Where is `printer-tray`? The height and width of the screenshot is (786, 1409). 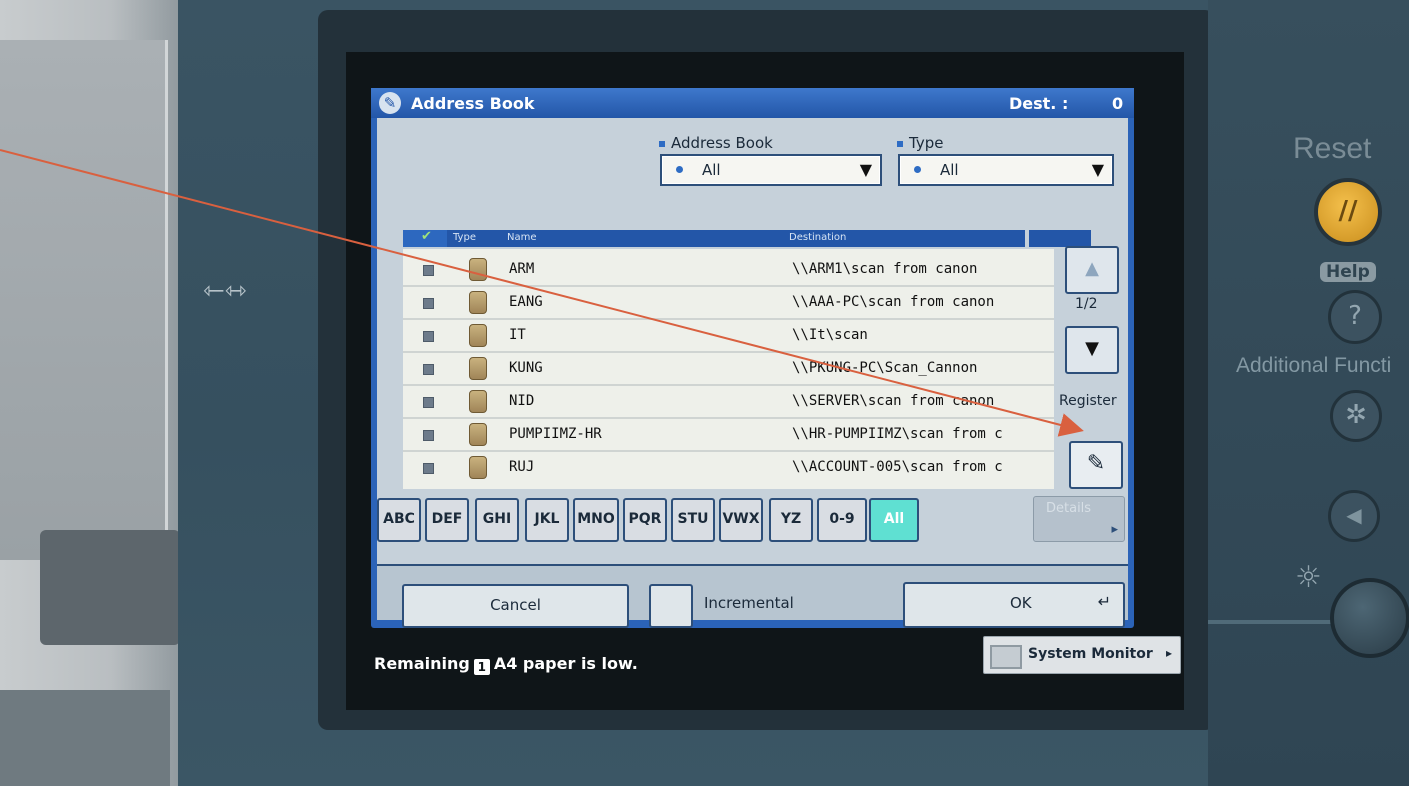 printer-tray is located at coordinates (110, 587).